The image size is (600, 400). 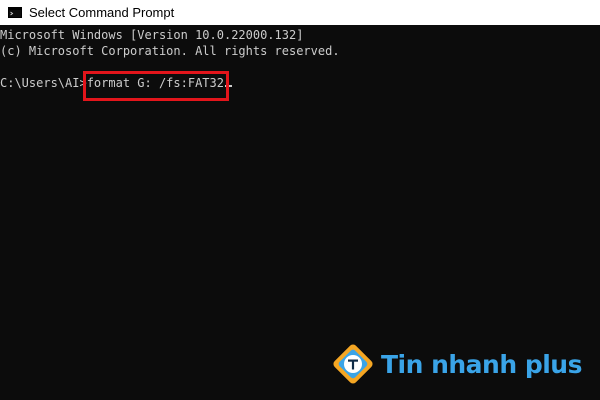 I want to click on watermark: Tin nhanh plus, so click(x=457, y=364).